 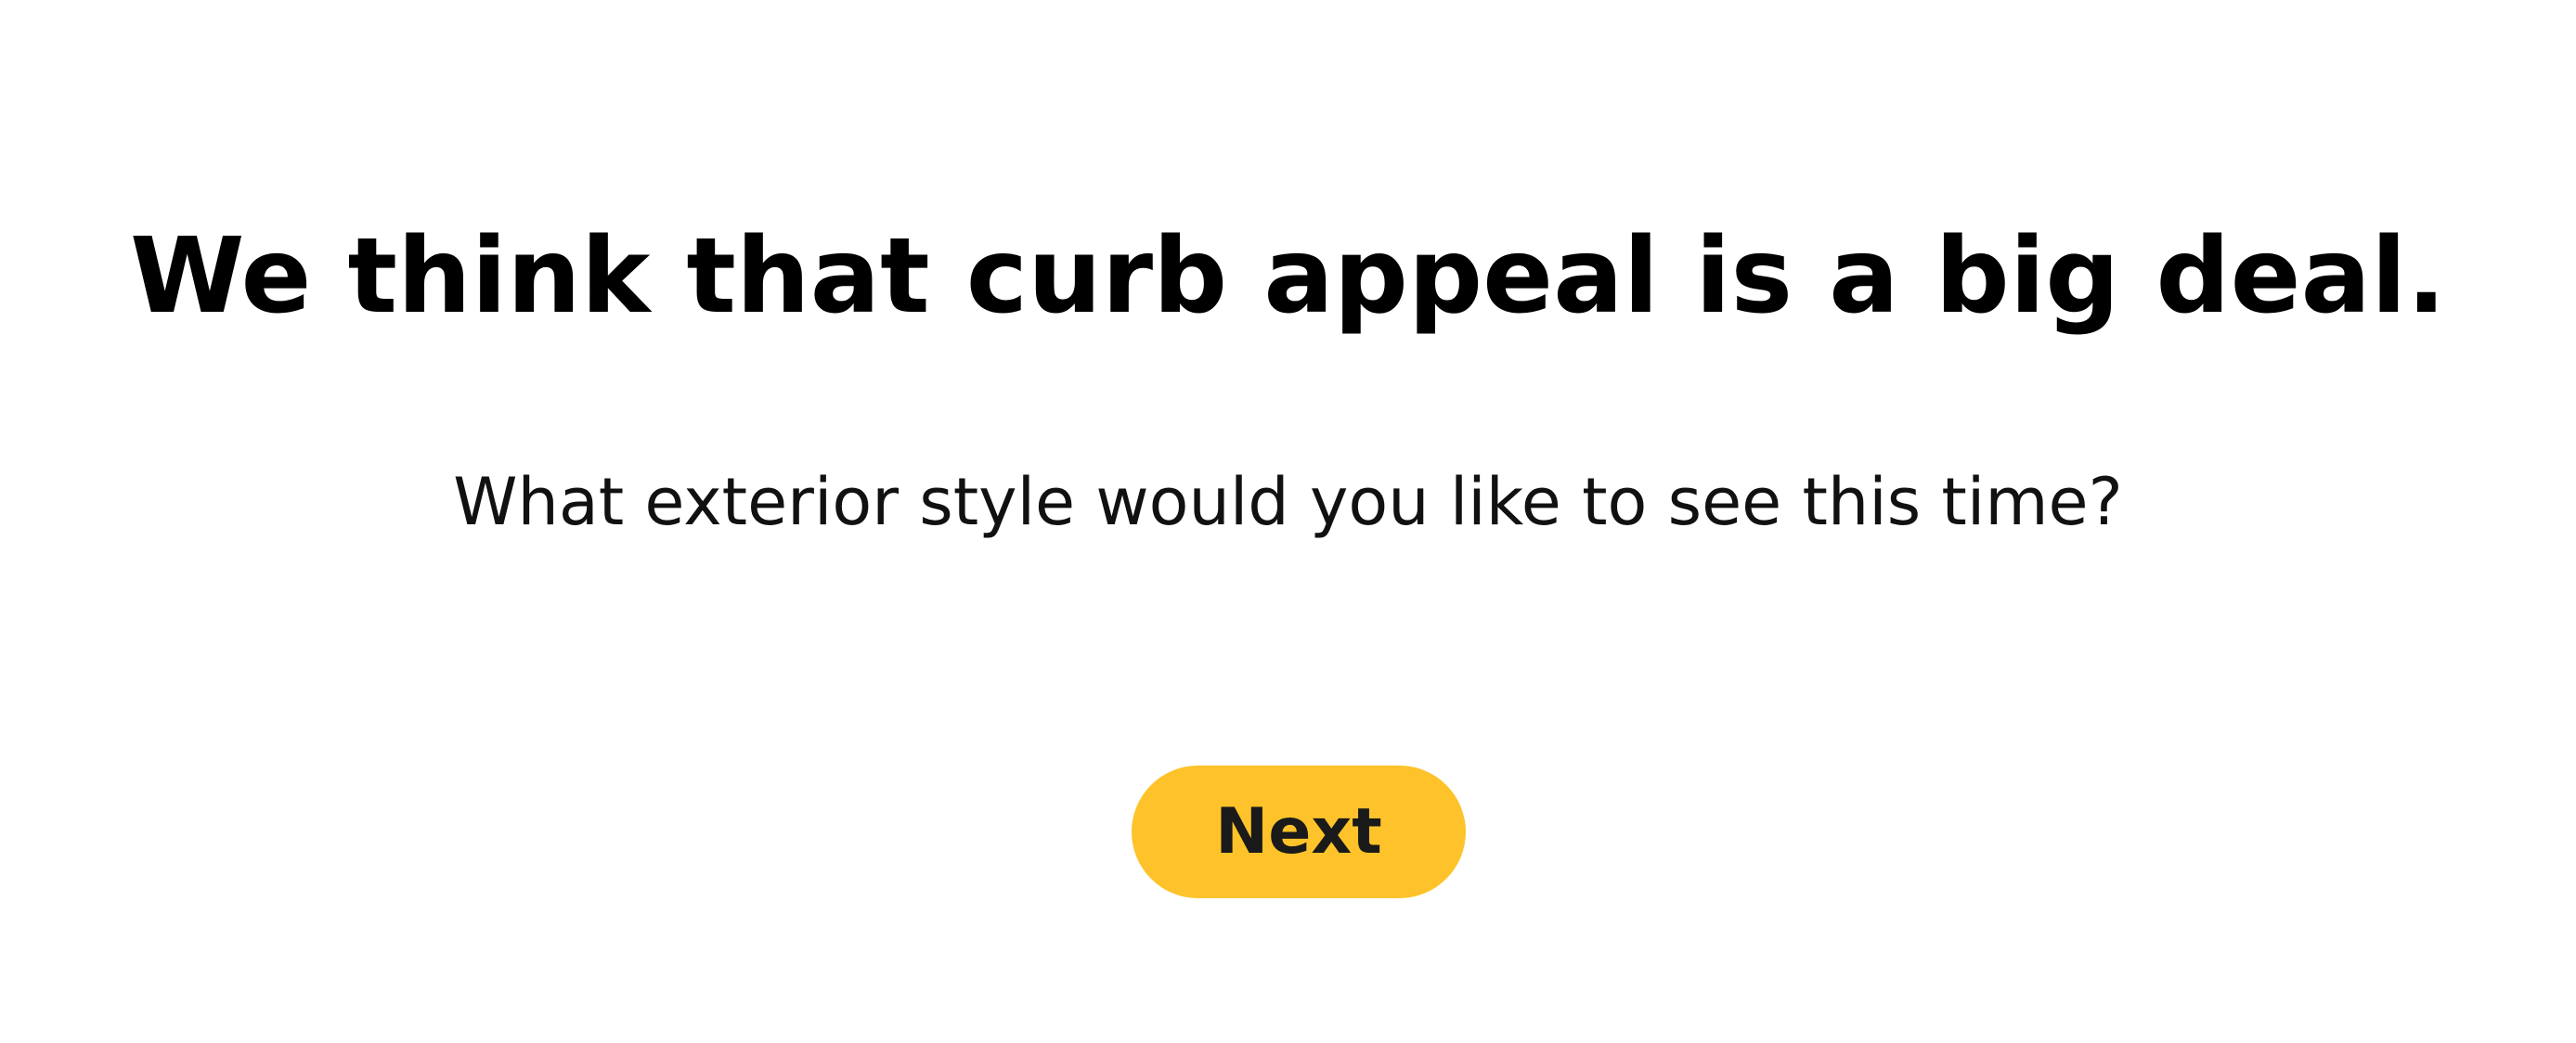 What do you see at coordinates (1299, 832) in the screenshot?
I see `next-button: Next` at bounding box center [1299, 832].